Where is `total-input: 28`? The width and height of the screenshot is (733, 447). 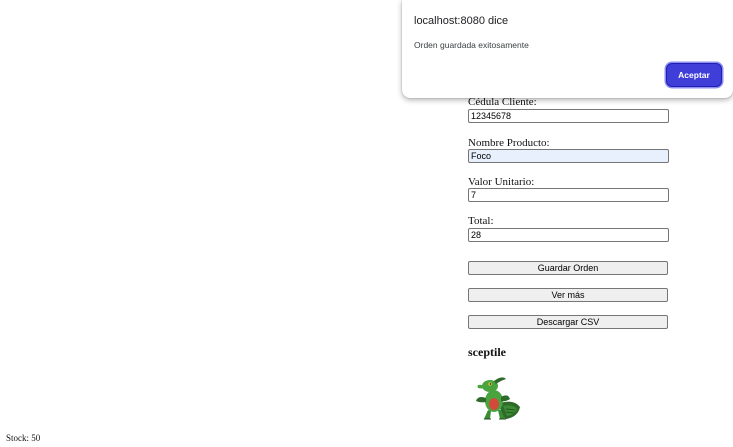
total-input: 28 is located at coordinates (568, 235).